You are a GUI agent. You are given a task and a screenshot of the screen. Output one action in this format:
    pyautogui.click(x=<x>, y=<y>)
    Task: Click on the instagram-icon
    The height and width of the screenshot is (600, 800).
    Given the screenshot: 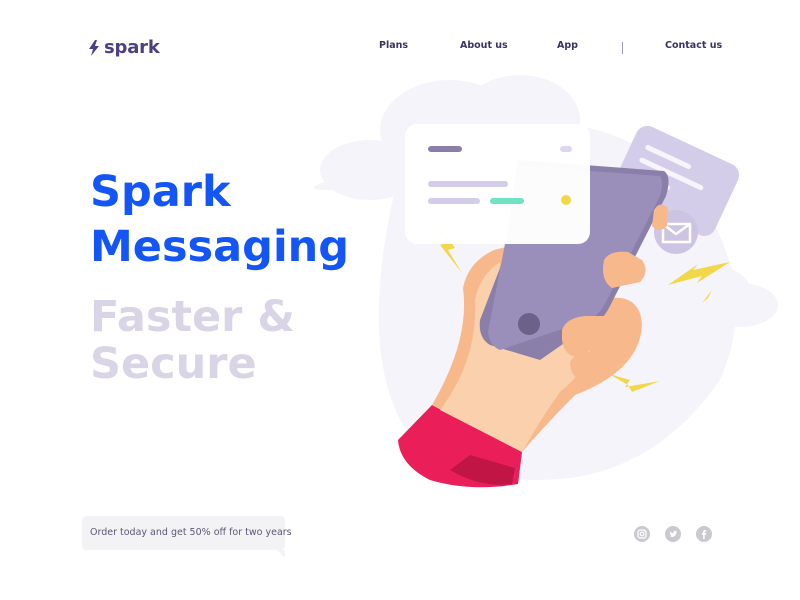 What is the action you would take?
    pyautogui.click(x=642, y=534)
    